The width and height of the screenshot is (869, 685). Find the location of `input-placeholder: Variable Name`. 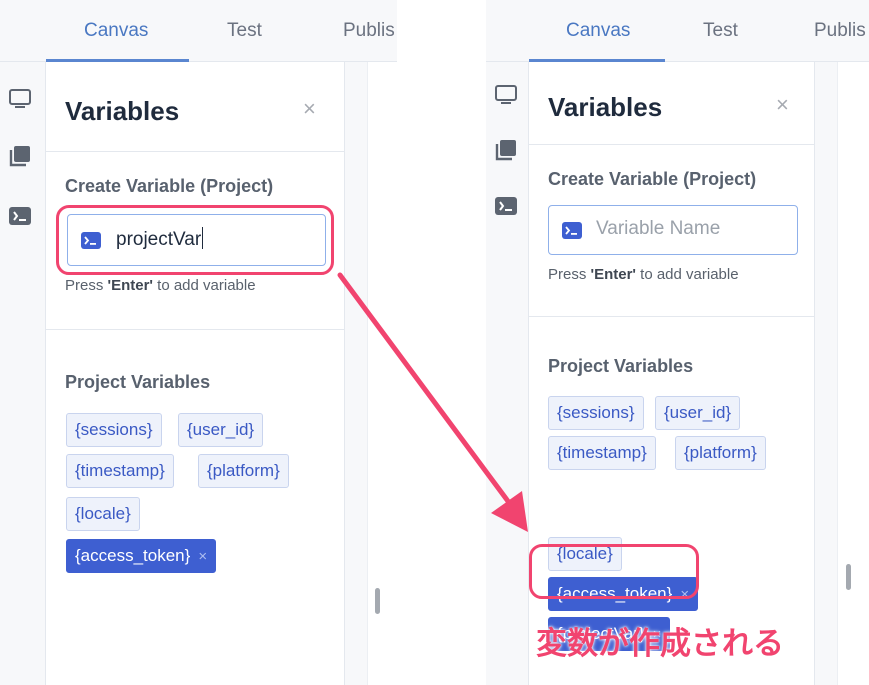

input-placeholder: Variable Name is located at coordinates (658, 228).